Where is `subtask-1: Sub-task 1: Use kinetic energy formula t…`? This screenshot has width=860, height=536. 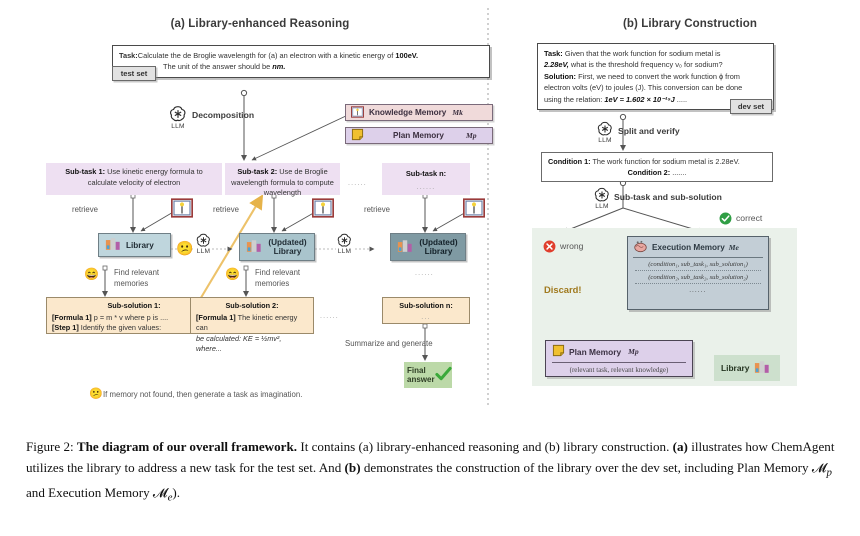
subtask-1: Sub-task 1: Use kinetic energy formula t… is located at coordinates (134, 179).